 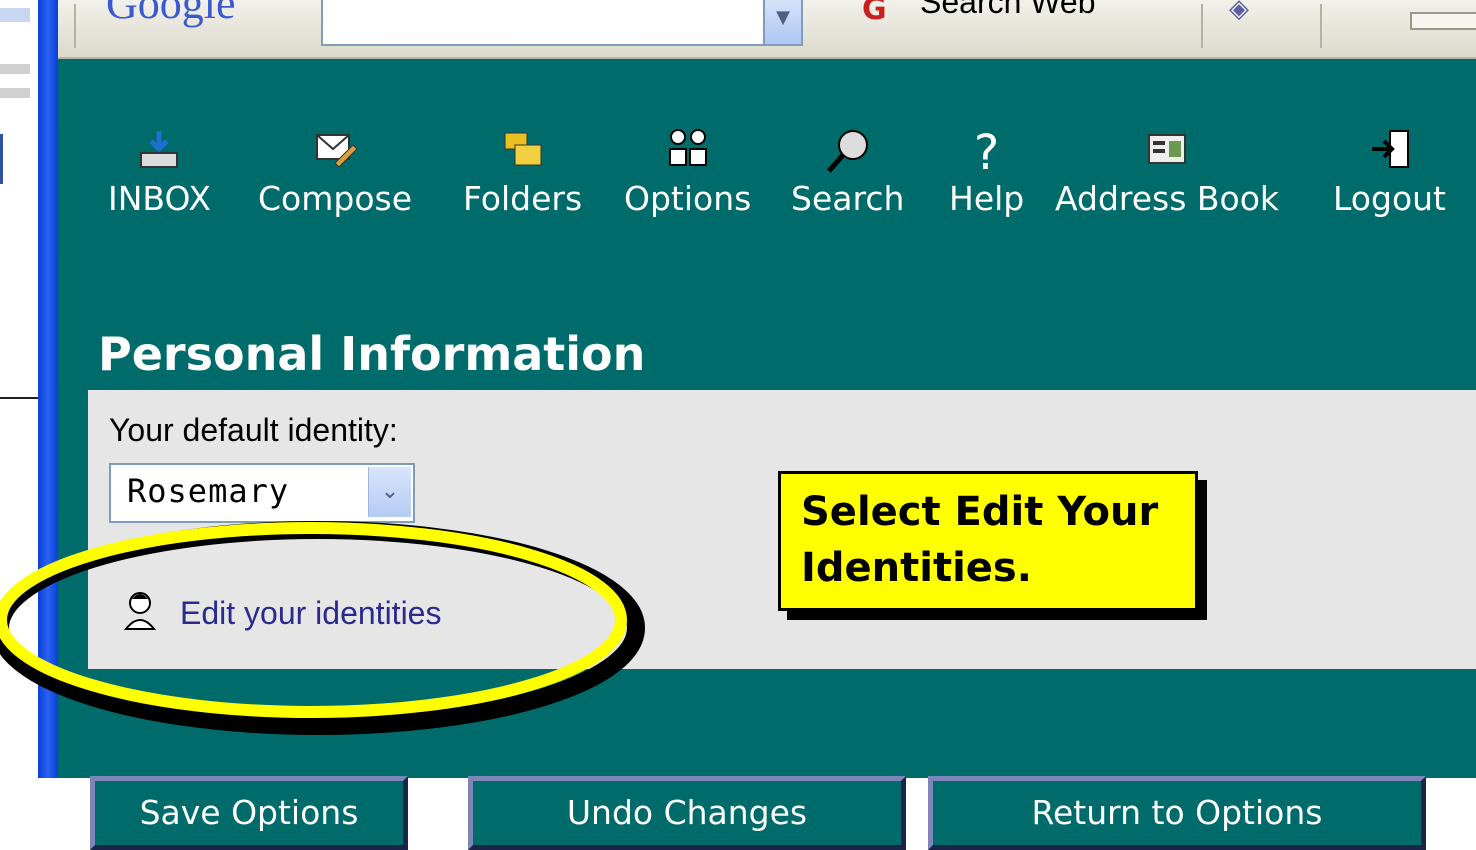 I want to click on google-search-input, so click(x=548, y=23).